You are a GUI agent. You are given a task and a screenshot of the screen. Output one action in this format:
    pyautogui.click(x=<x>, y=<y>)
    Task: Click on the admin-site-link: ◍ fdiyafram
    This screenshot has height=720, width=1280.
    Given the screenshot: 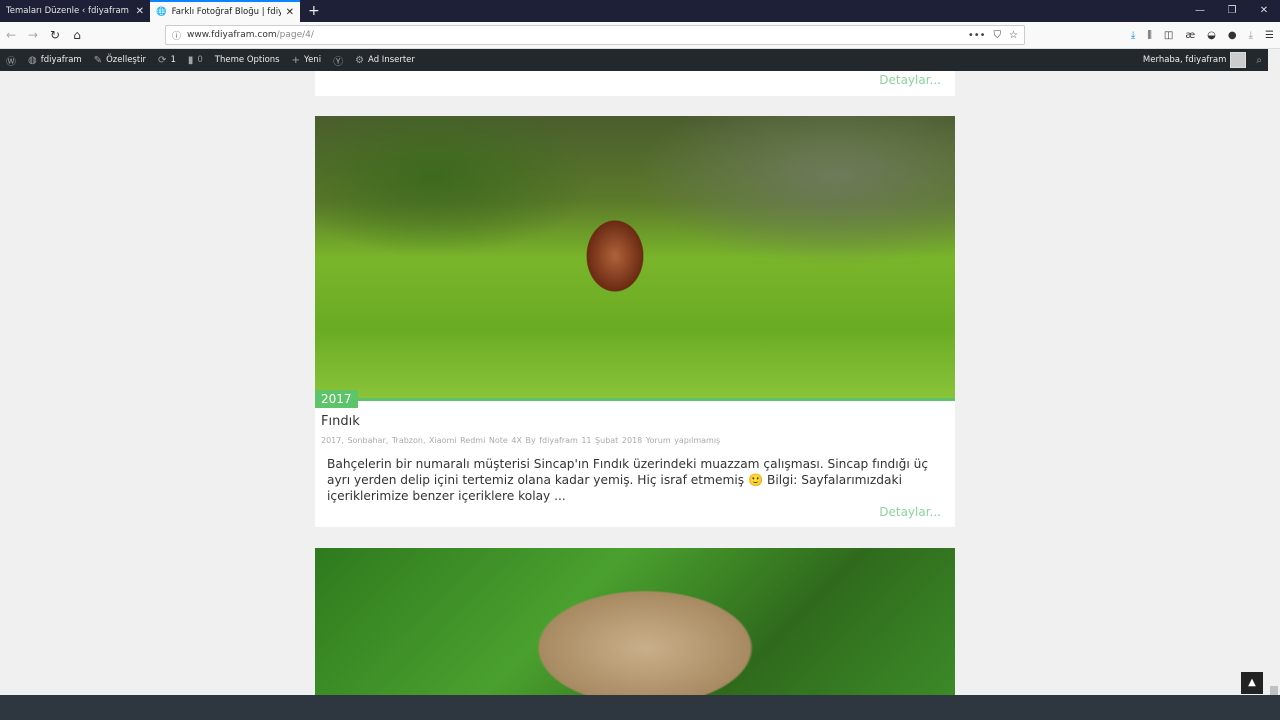 What is the action you would take?
    pyautogui.click(x=55, y=60)
    